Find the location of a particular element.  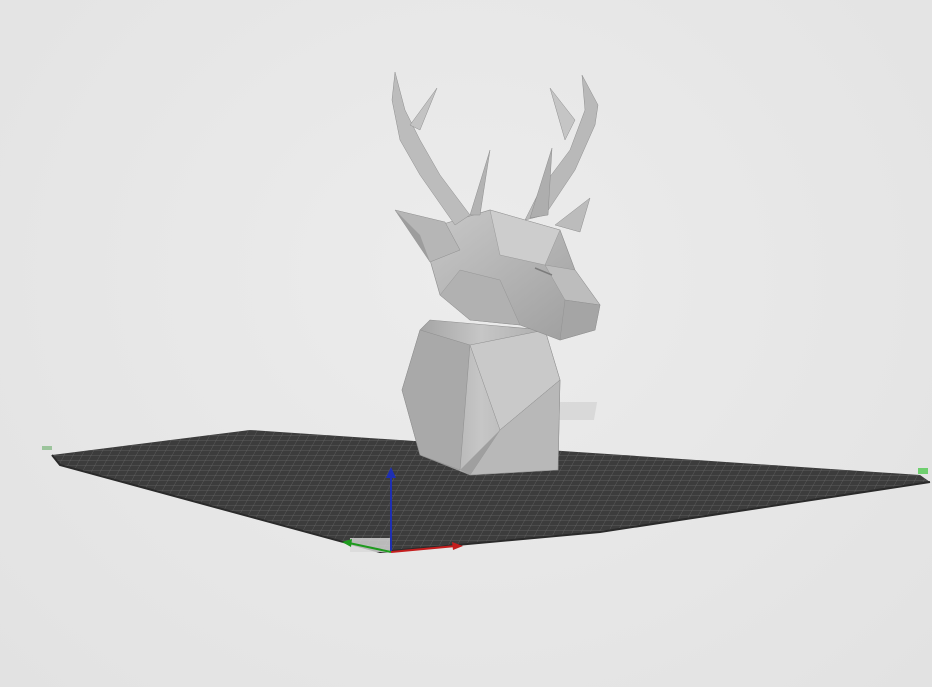

plate-corner-marker-left is located at coordinates (47, 448).